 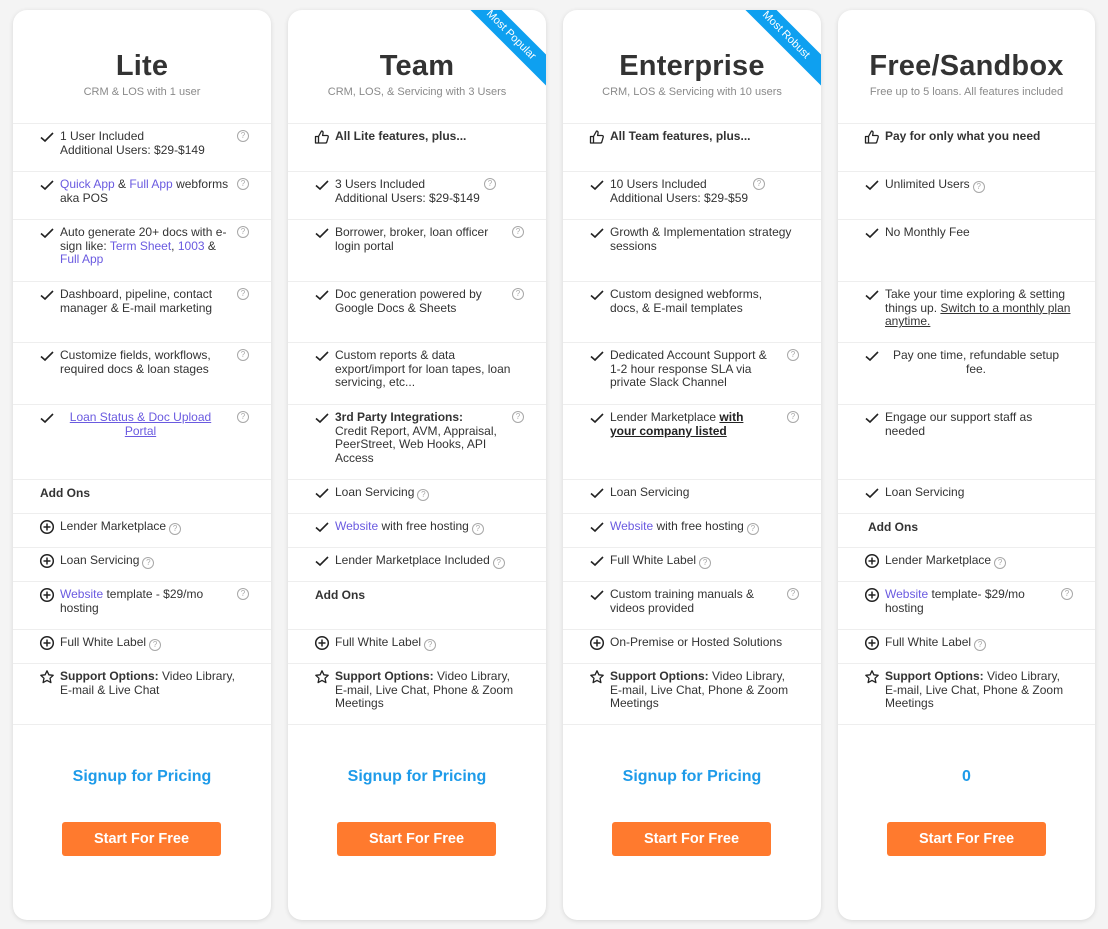 What do you see at coordinates (976, 362) in the screenshot?
I see `feature-text: Pay one time, refundable setup fee.` at bounding box center [976, 362].